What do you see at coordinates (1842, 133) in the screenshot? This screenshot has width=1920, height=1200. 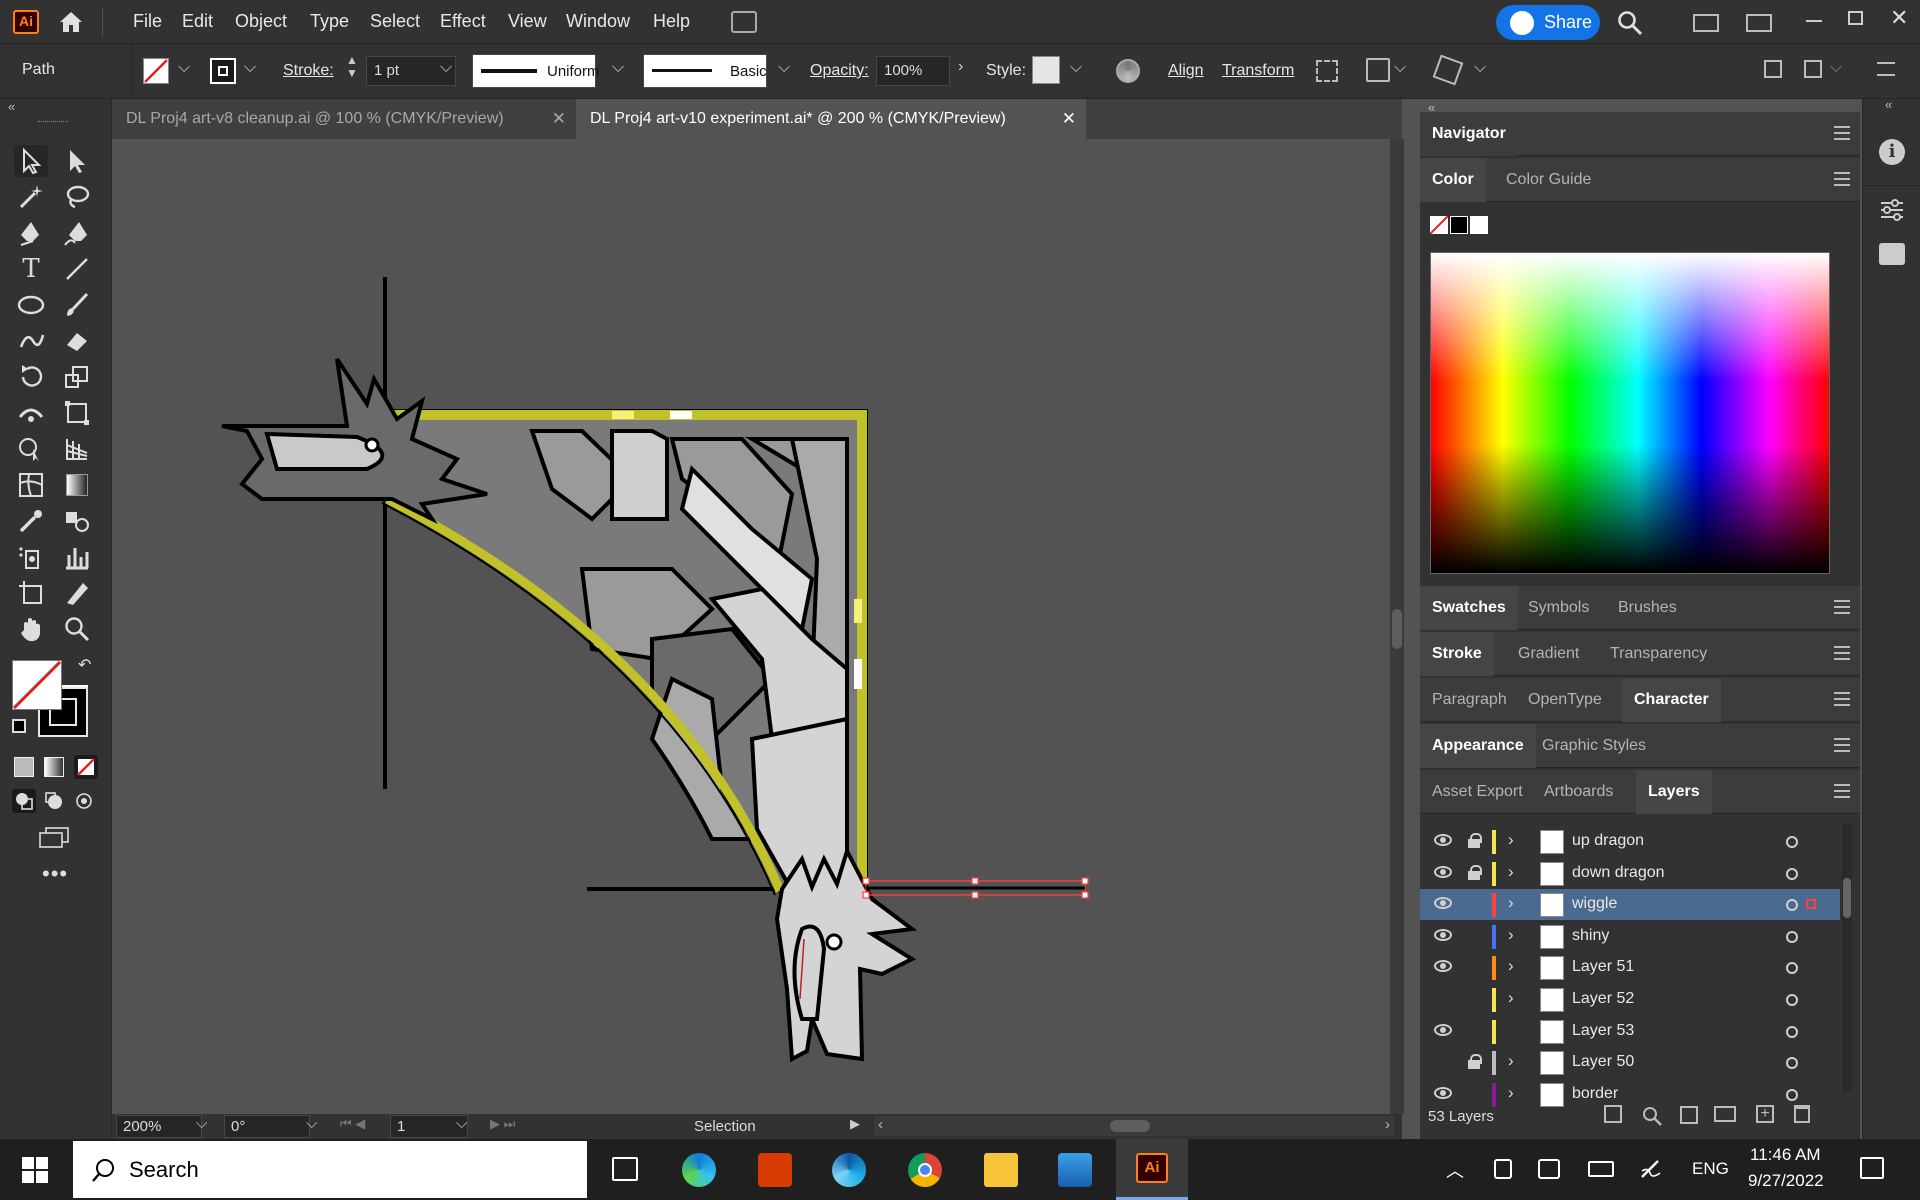 I see `navigator-menu-icon` at bounding box center [1842, 133].